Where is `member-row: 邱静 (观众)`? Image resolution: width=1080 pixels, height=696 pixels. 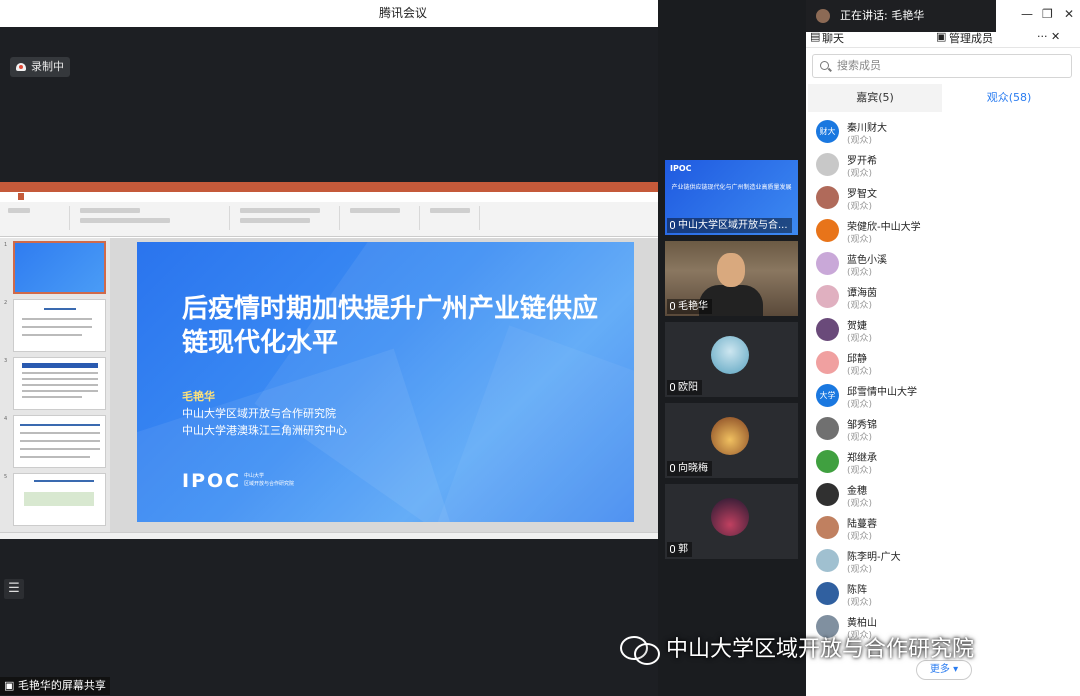 member-row: 邱静 (观众) is located at coordinates (943, 363).